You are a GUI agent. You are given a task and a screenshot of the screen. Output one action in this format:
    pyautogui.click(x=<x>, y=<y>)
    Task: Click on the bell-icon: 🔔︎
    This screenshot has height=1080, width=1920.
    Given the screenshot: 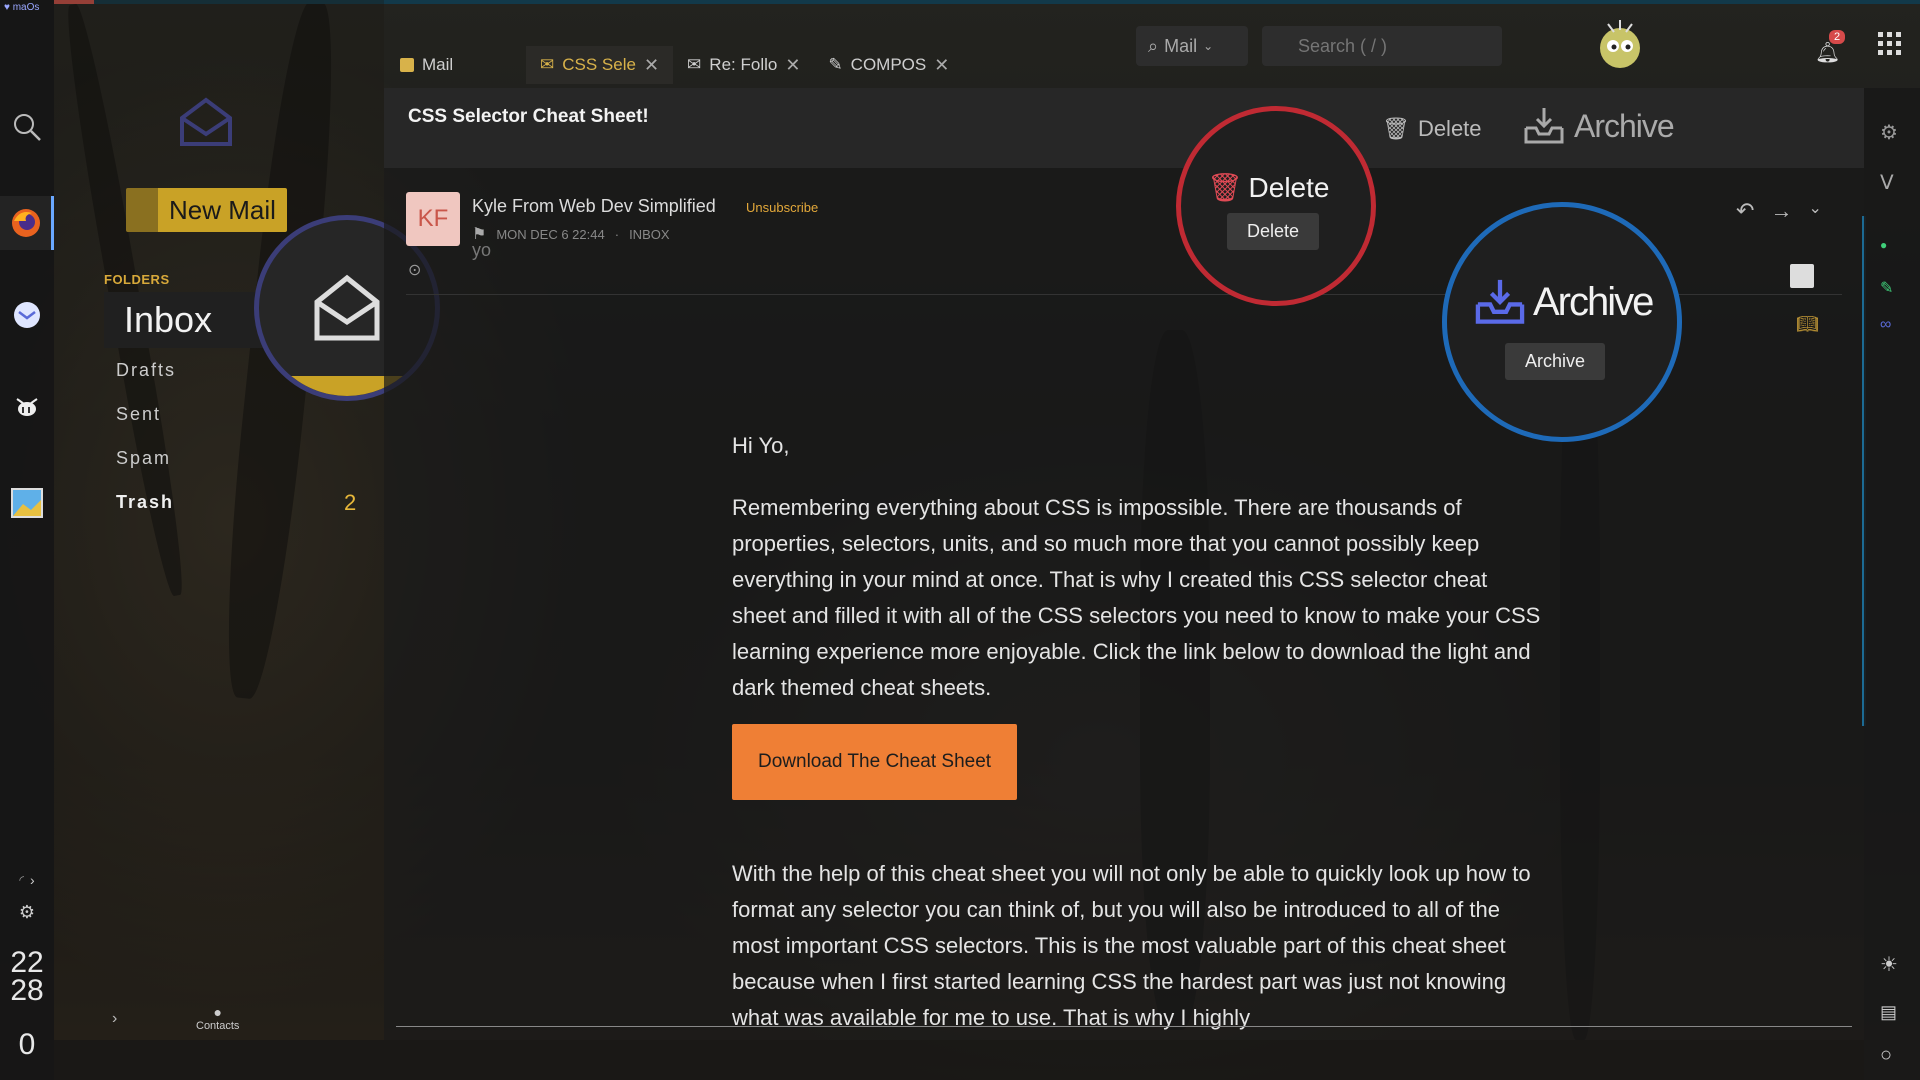 What is the action you would take?
    pyautogui.click(x=1828, y=53)
    